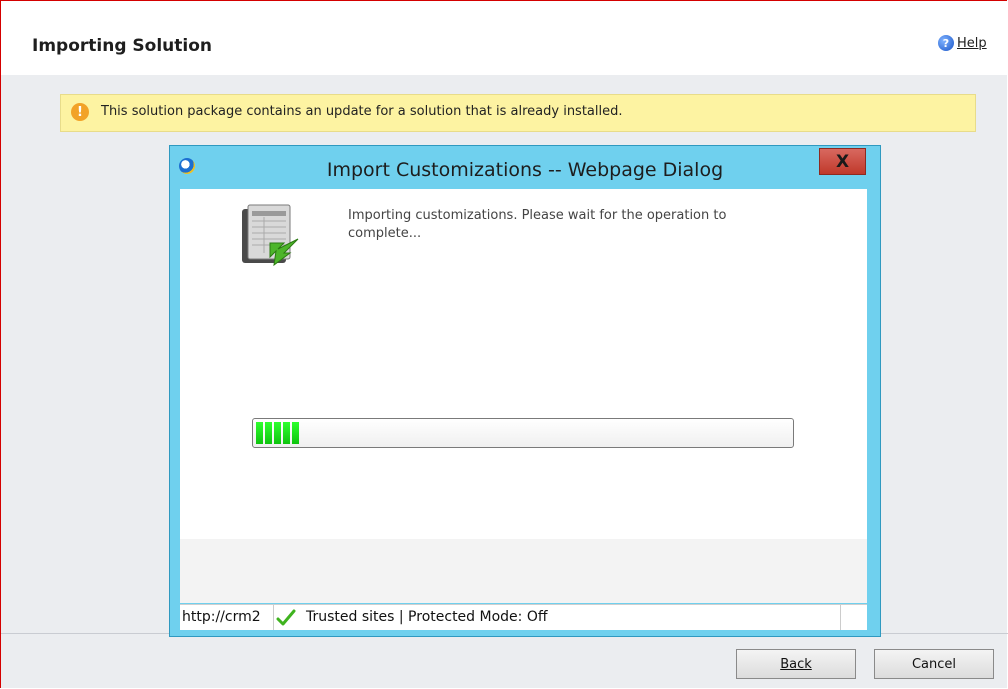 This screenshot has height=689, width=1008. Describe the element at coordinates (80, 112) in the screenshot. I see `warning-icon: !` at that location.